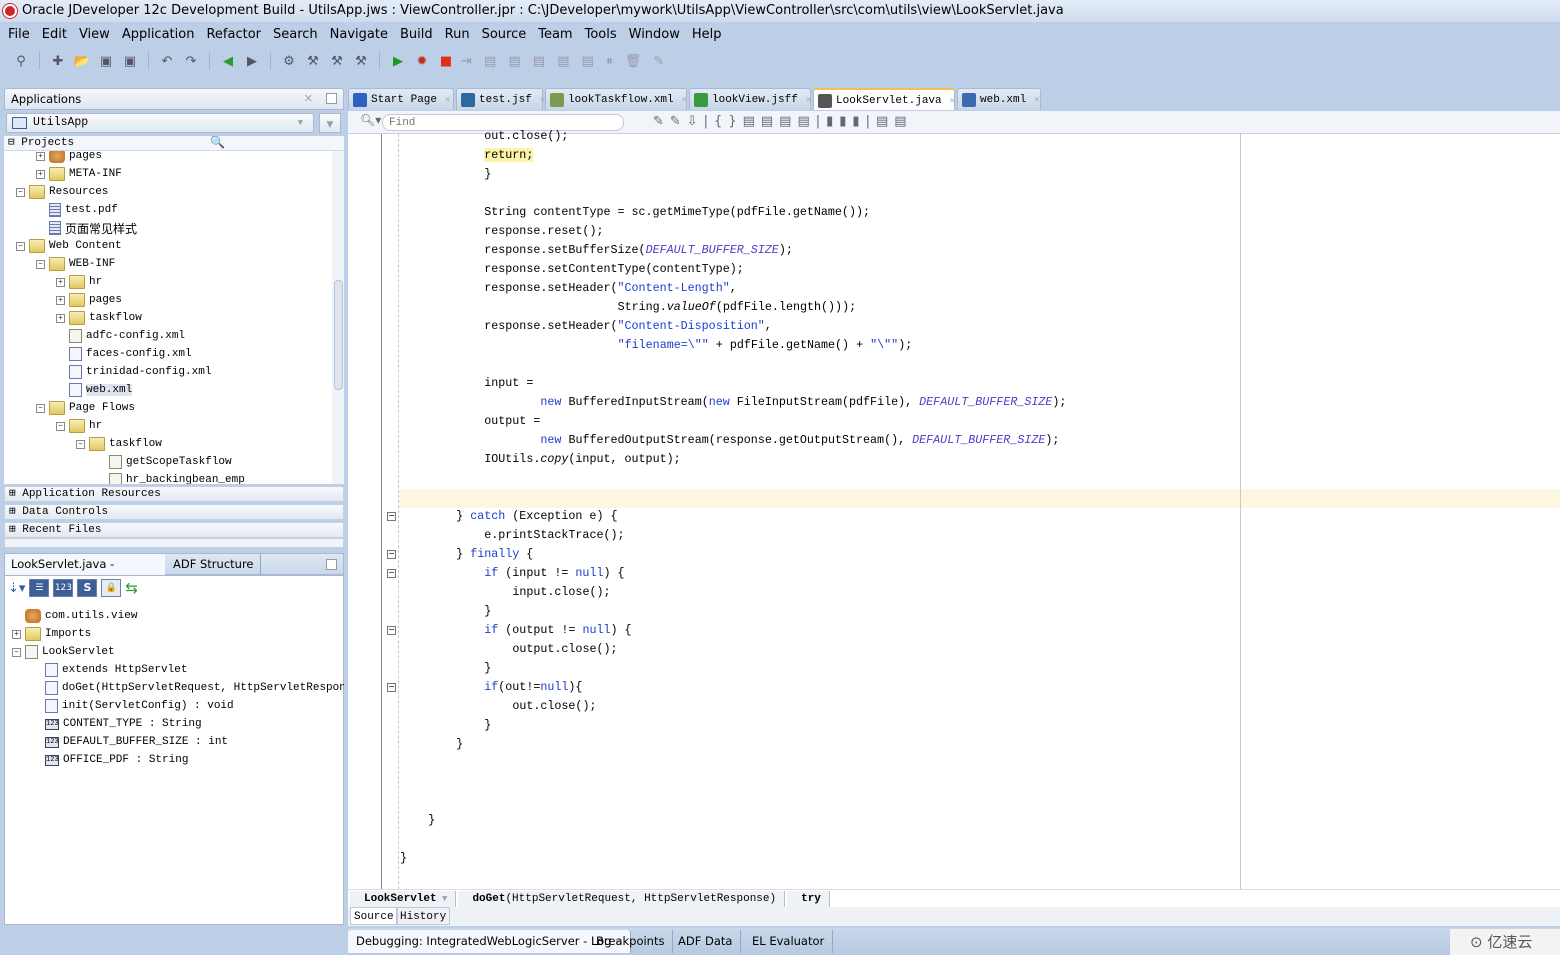 The width and height of the screenshot is (1560, 955). I want to click on structure-item: init(ServletConfig) : void, so click(133, 706).